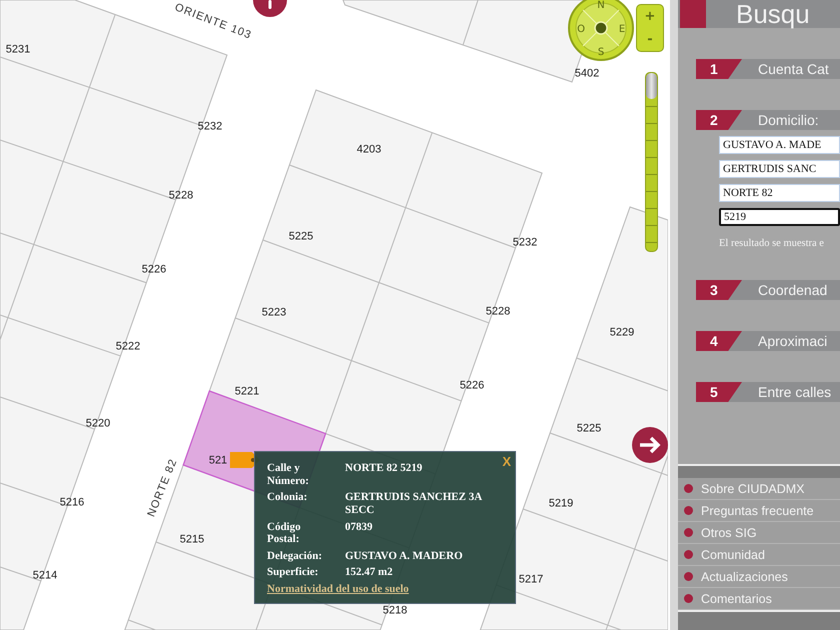  I want to click on field-value: 07839, so click(359, 527).